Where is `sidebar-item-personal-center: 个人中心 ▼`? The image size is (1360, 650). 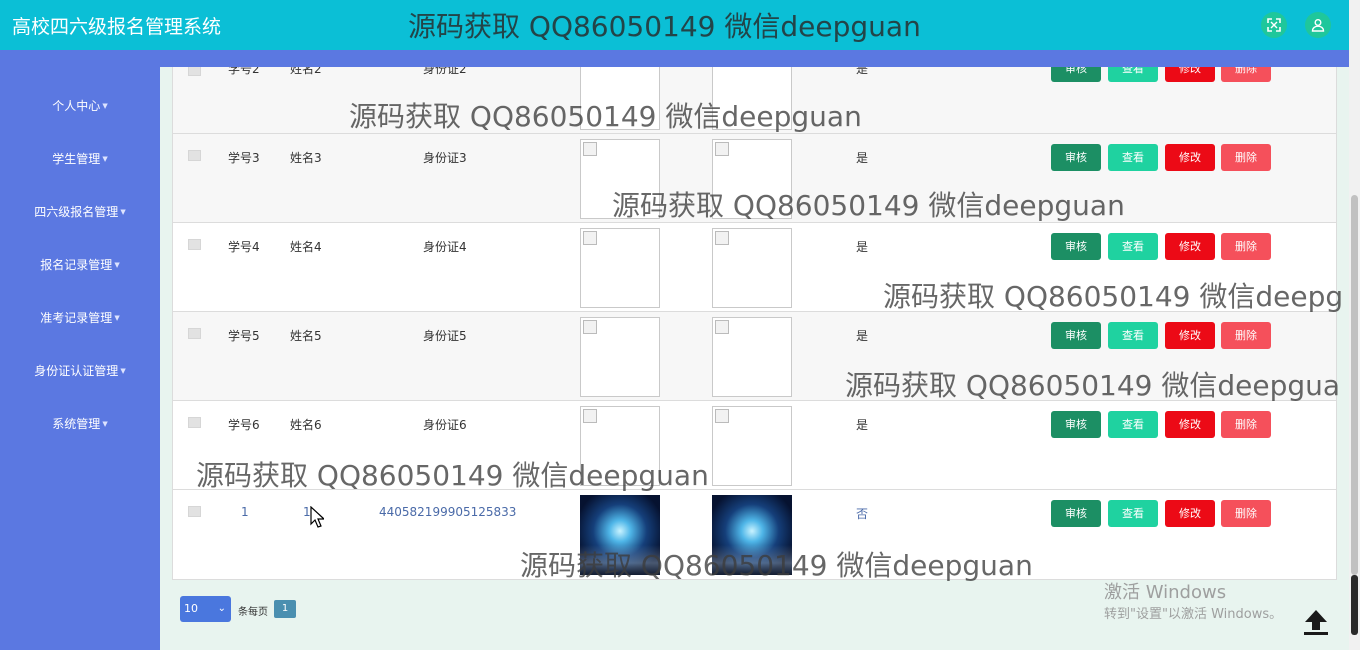 sidebar-item-personal-center: 个人中心 ▼ is located at coordinates (80, 105).